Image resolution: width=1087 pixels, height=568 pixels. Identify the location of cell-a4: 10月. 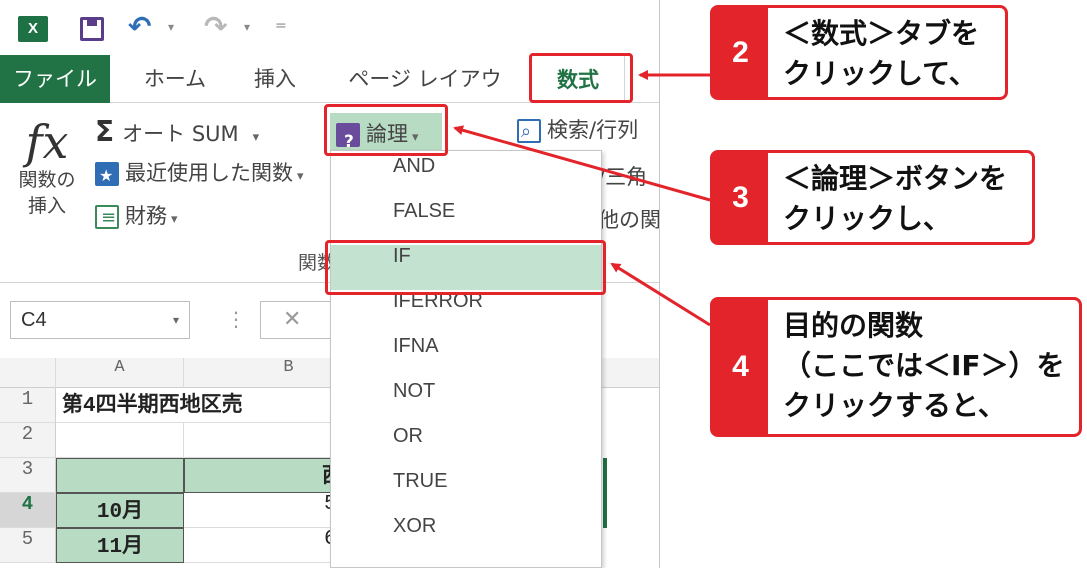
(120, 510).